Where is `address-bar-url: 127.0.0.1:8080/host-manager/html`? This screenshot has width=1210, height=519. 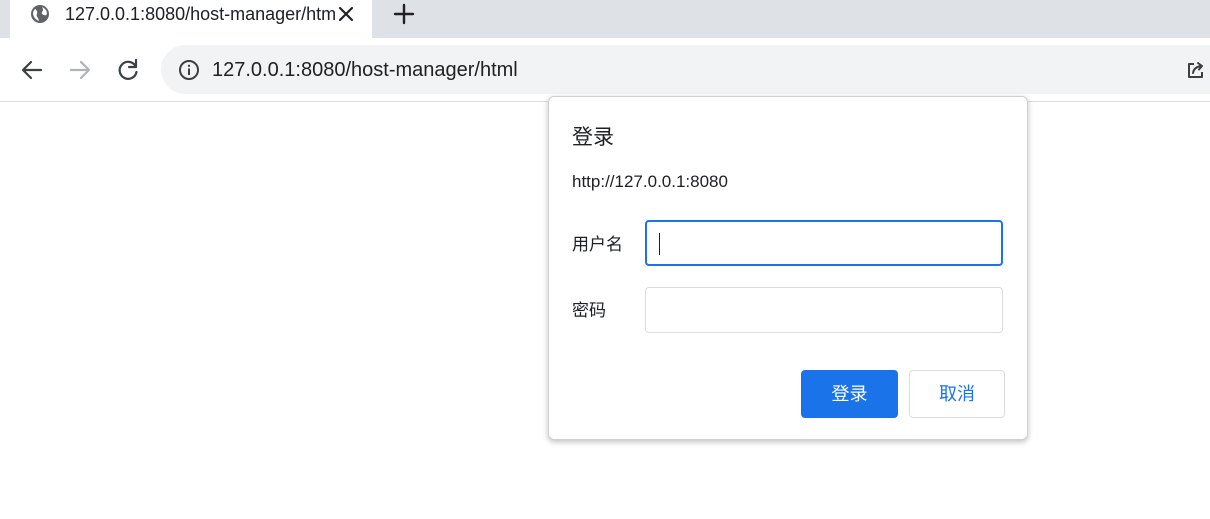
address-bar-url: 127.0.0.1:8080/host-manager/html is located at coordinates (365, 70).